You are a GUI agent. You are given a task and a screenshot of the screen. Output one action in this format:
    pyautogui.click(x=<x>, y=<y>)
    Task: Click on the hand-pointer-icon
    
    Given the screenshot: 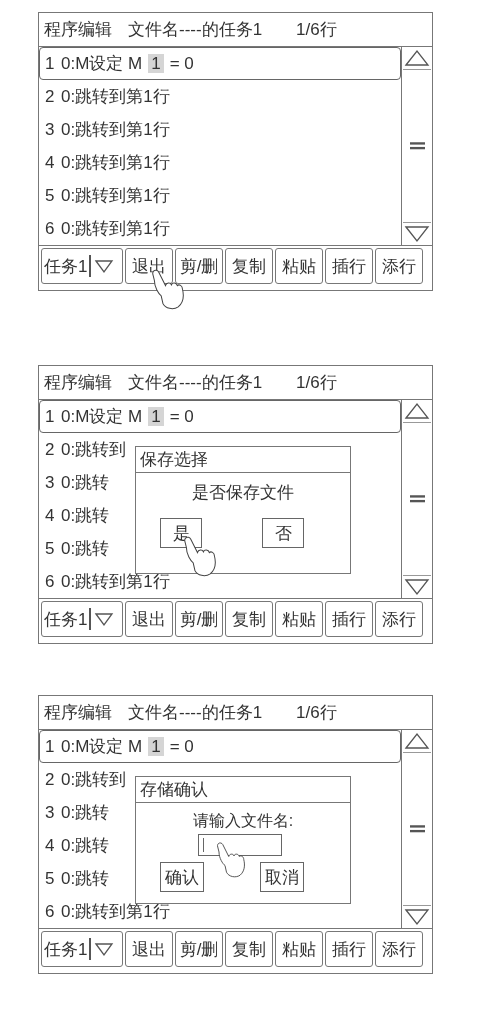 What is the action you would take?
    pyautogui.click(x=231, y=859)
    